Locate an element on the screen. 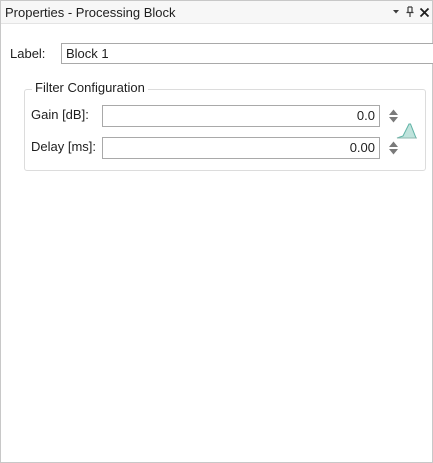 Image resolution: width=433 pixels, height=463 pixels. panel-title: Properties - Processing Block is located at coordinates (90, 12).